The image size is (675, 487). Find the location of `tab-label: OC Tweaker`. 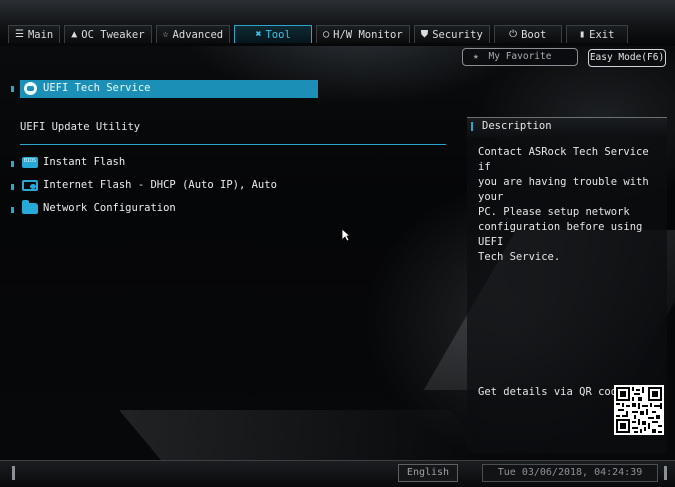

tab-label: OC Tweaker is located at coordinates (113, 34).